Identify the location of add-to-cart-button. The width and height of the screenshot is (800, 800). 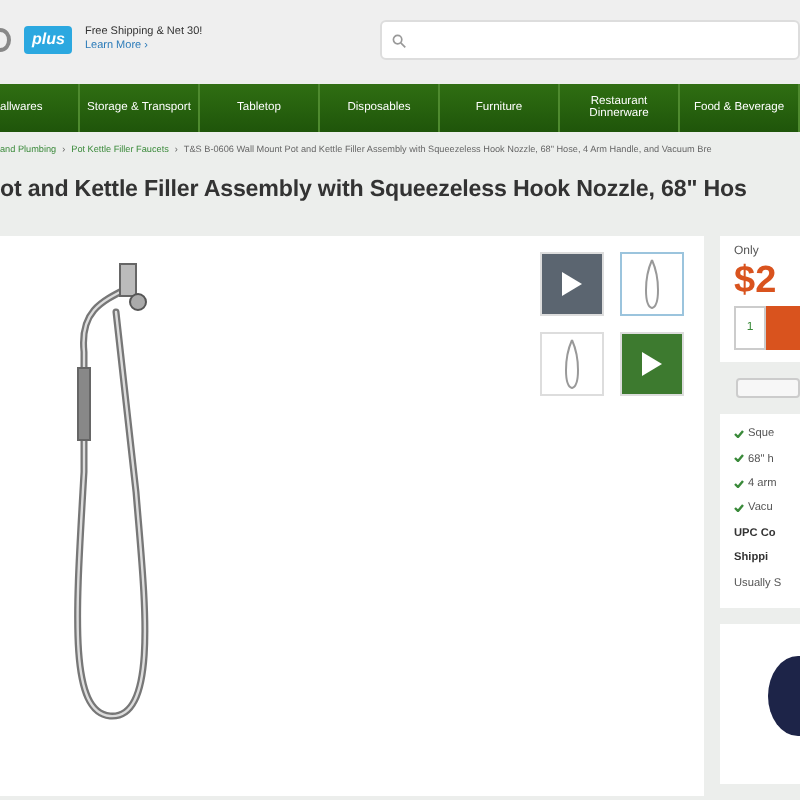
(783, 328).